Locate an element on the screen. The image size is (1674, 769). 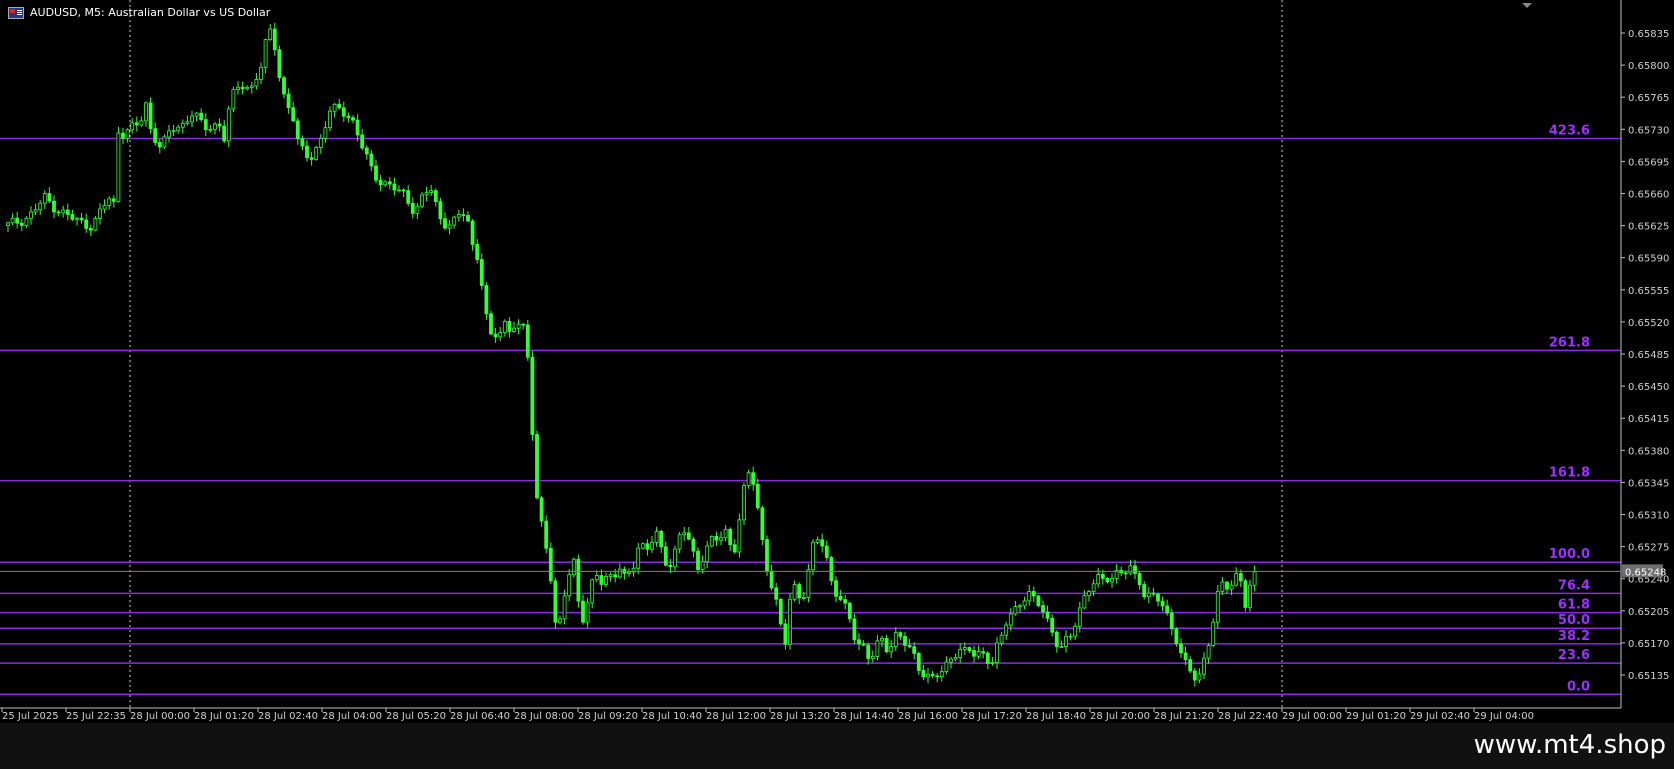
time-tick-label: 28 Jul 10:40 is located at coordinates (672, 716).